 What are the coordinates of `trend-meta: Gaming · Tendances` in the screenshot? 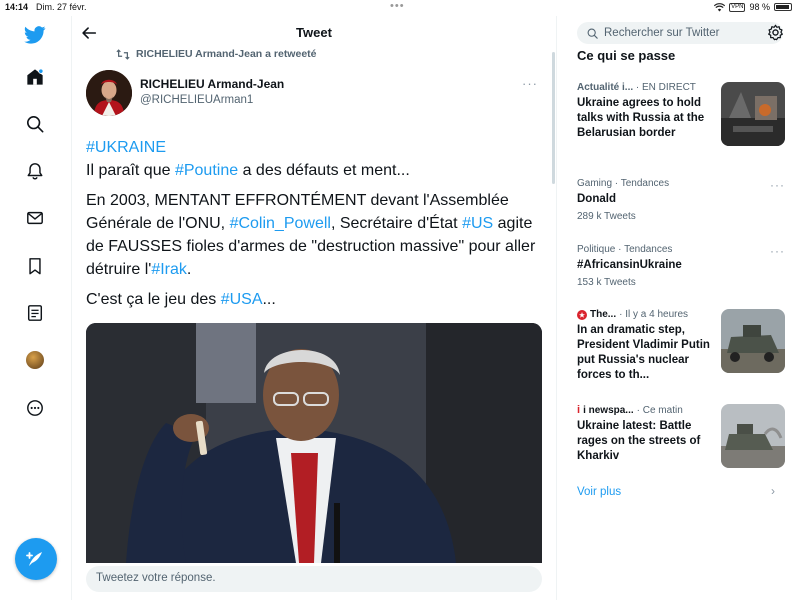 It's located at (623, 183).